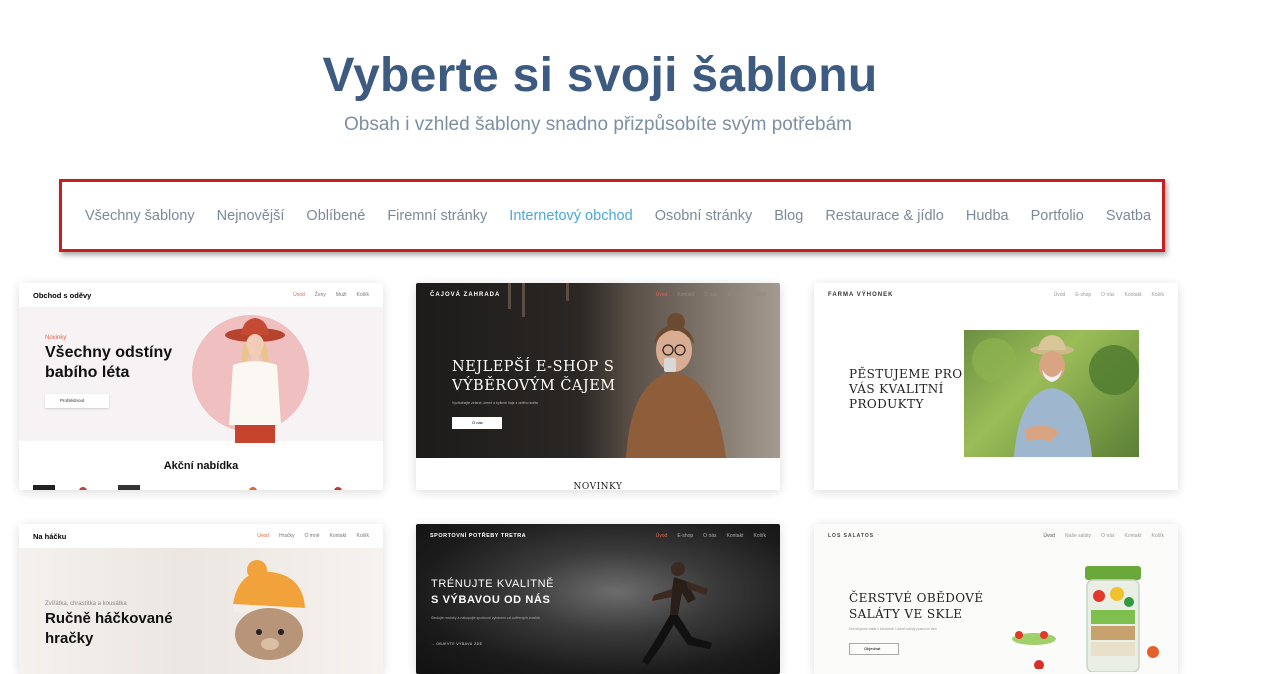 The height and width of the screenshot is (674, 1280). What do you see at coordinates (109, 639) in the screenshot?
I see `hero-title-line: hračky` at bounding box center [109, 639].